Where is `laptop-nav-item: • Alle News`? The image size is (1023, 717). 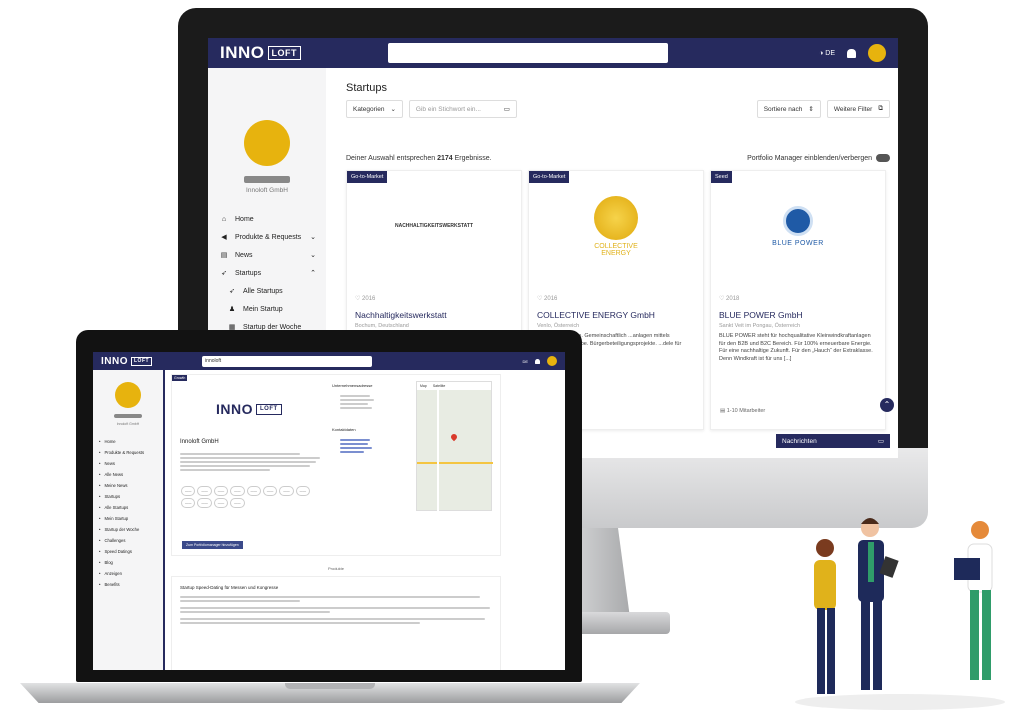
laptop-nav-item: • Alle News is located at coordinates (128, 474).